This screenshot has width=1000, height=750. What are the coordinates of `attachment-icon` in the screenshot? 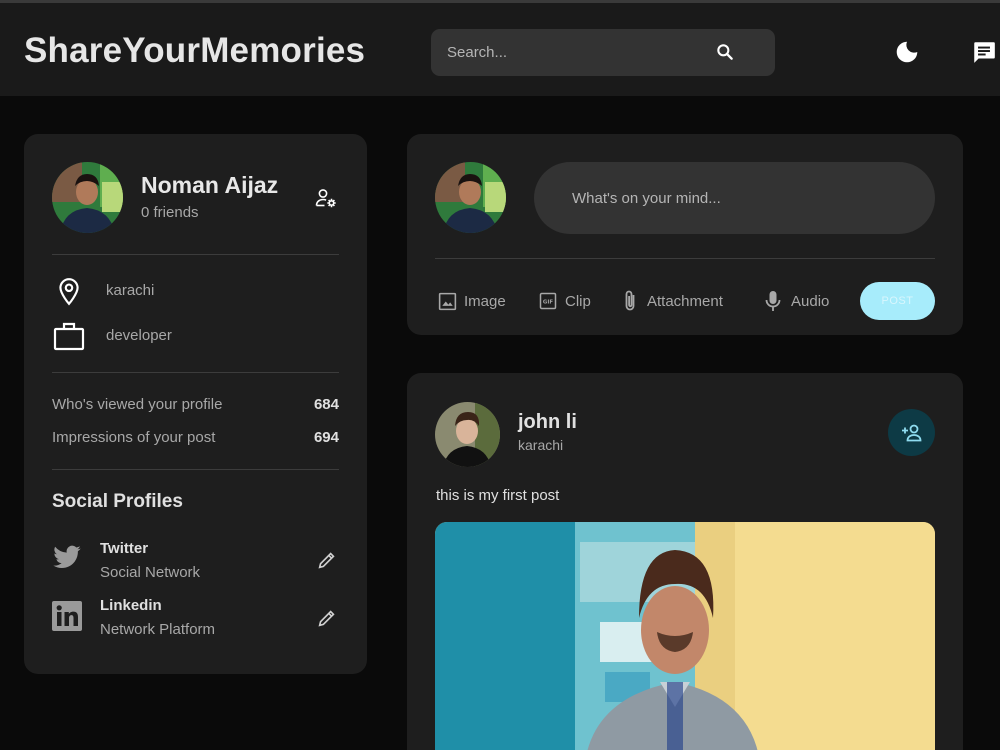 It's located at (630, 303).